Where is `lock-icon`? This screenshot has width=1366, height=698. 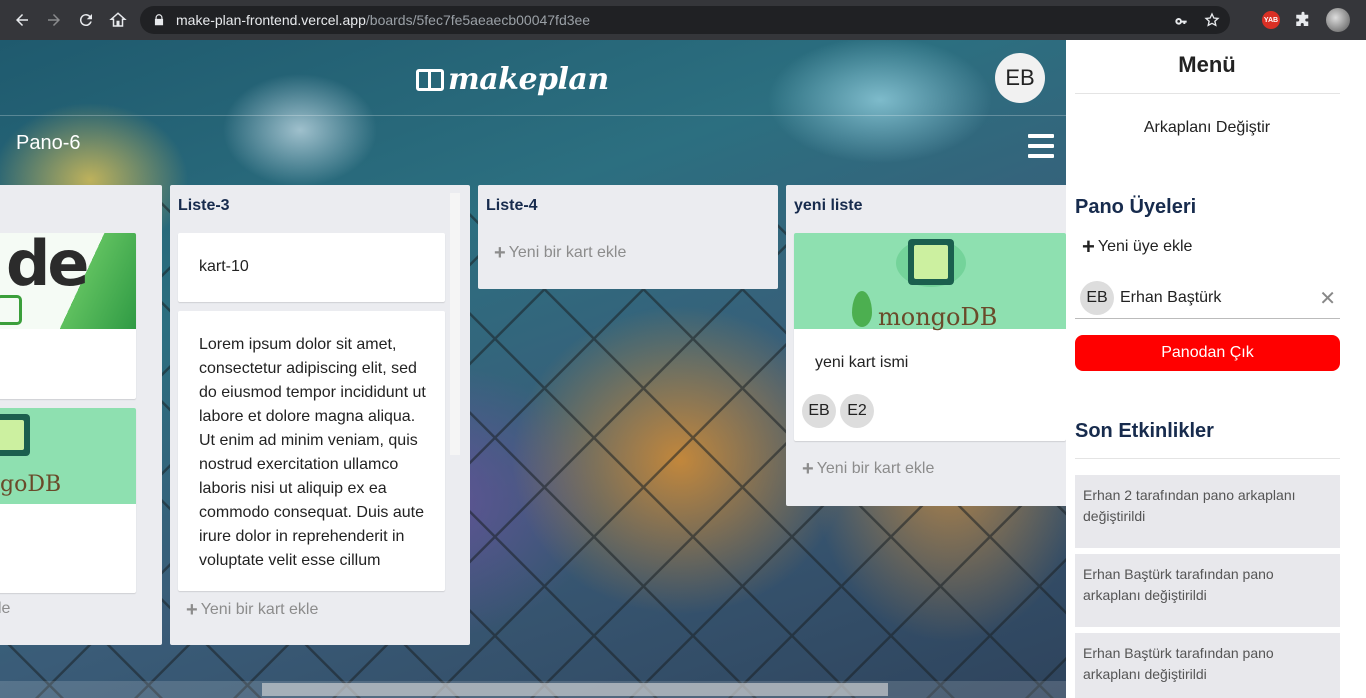
lock-icon is located at coordinates (159, 20).